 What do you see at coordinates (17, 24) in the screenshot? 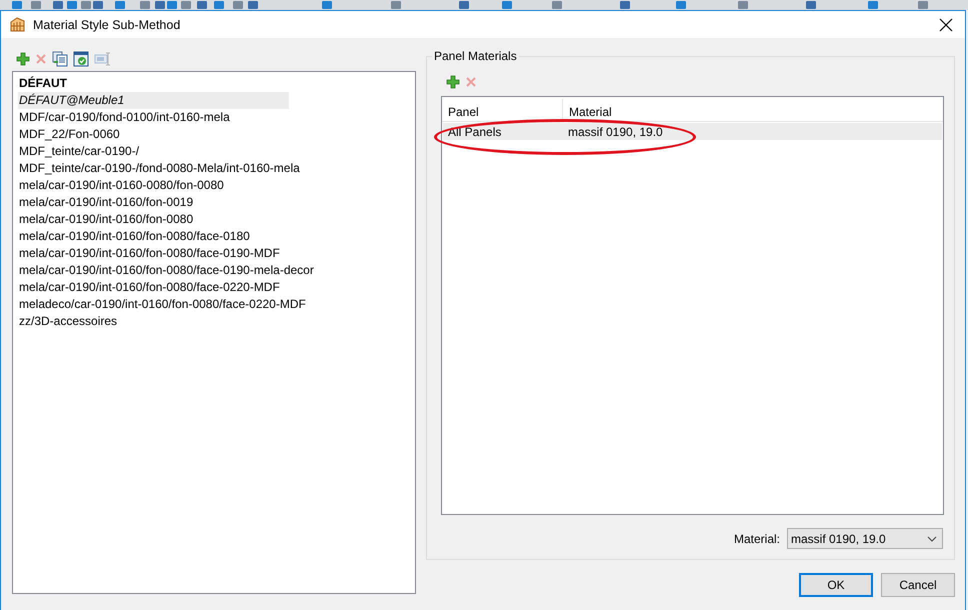
I see `cabinet-icon` at bounding box center [17, 24].